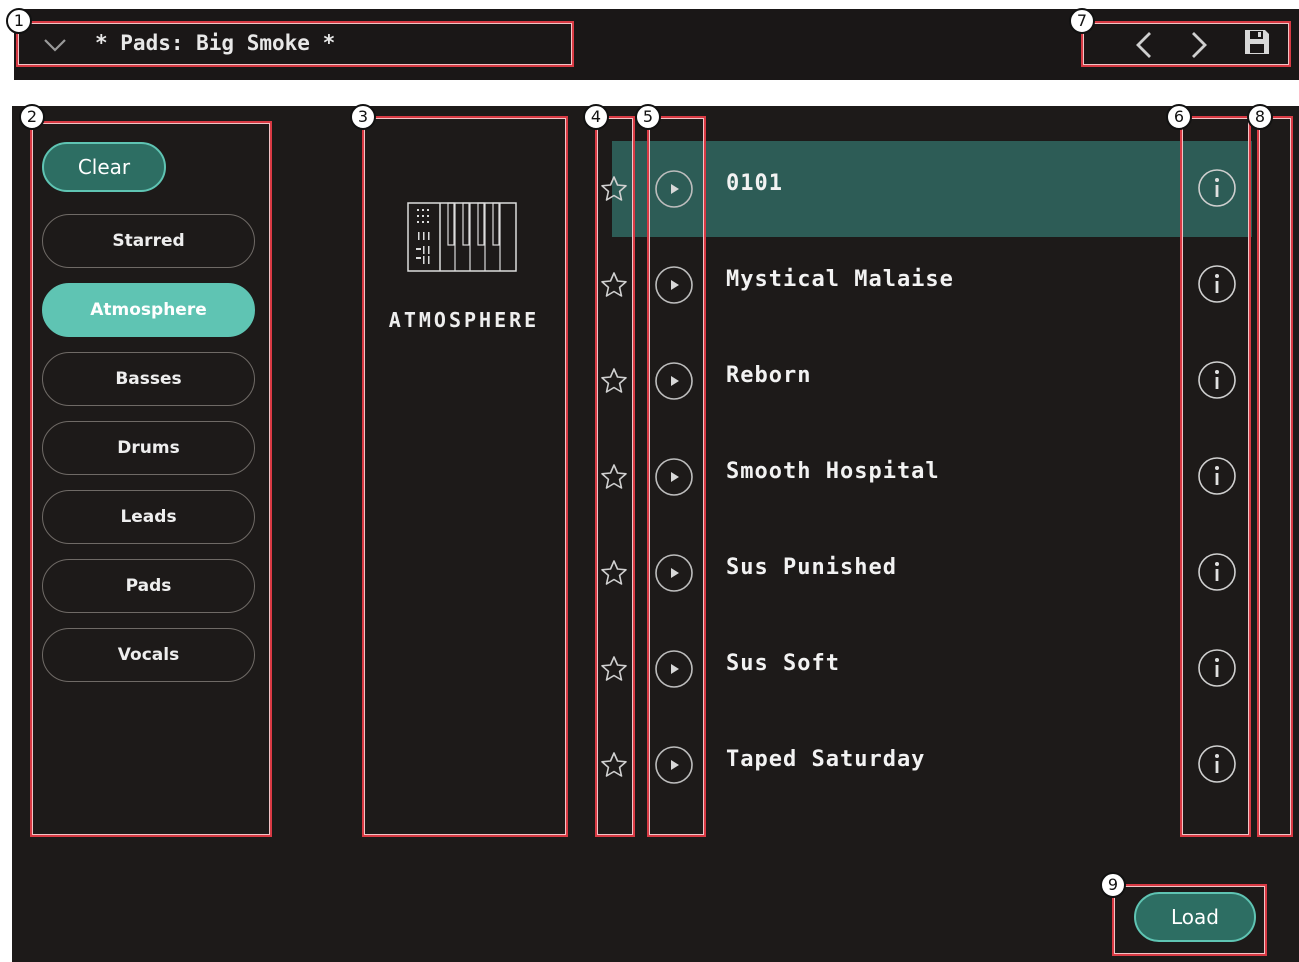  I want to click on callout-marker: 9, so click(1113, 885).